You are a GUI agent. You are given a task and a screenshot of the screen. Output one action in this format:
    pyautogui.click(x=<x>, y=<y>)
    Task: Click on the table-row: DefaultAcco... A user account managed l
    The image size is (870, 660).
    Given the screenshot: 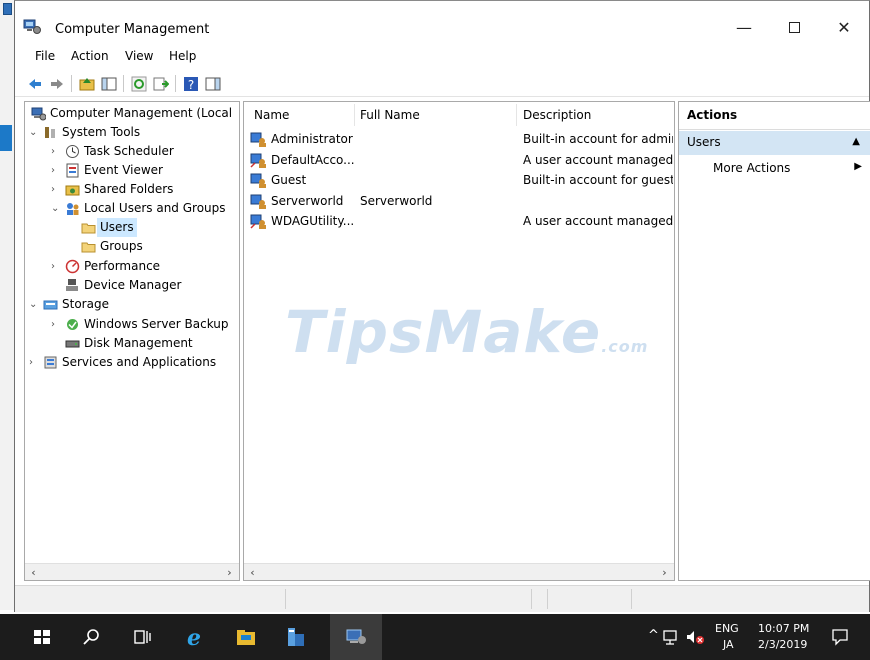 What is the action you would take?
    pyautogui.click(x=459, y=161)
    